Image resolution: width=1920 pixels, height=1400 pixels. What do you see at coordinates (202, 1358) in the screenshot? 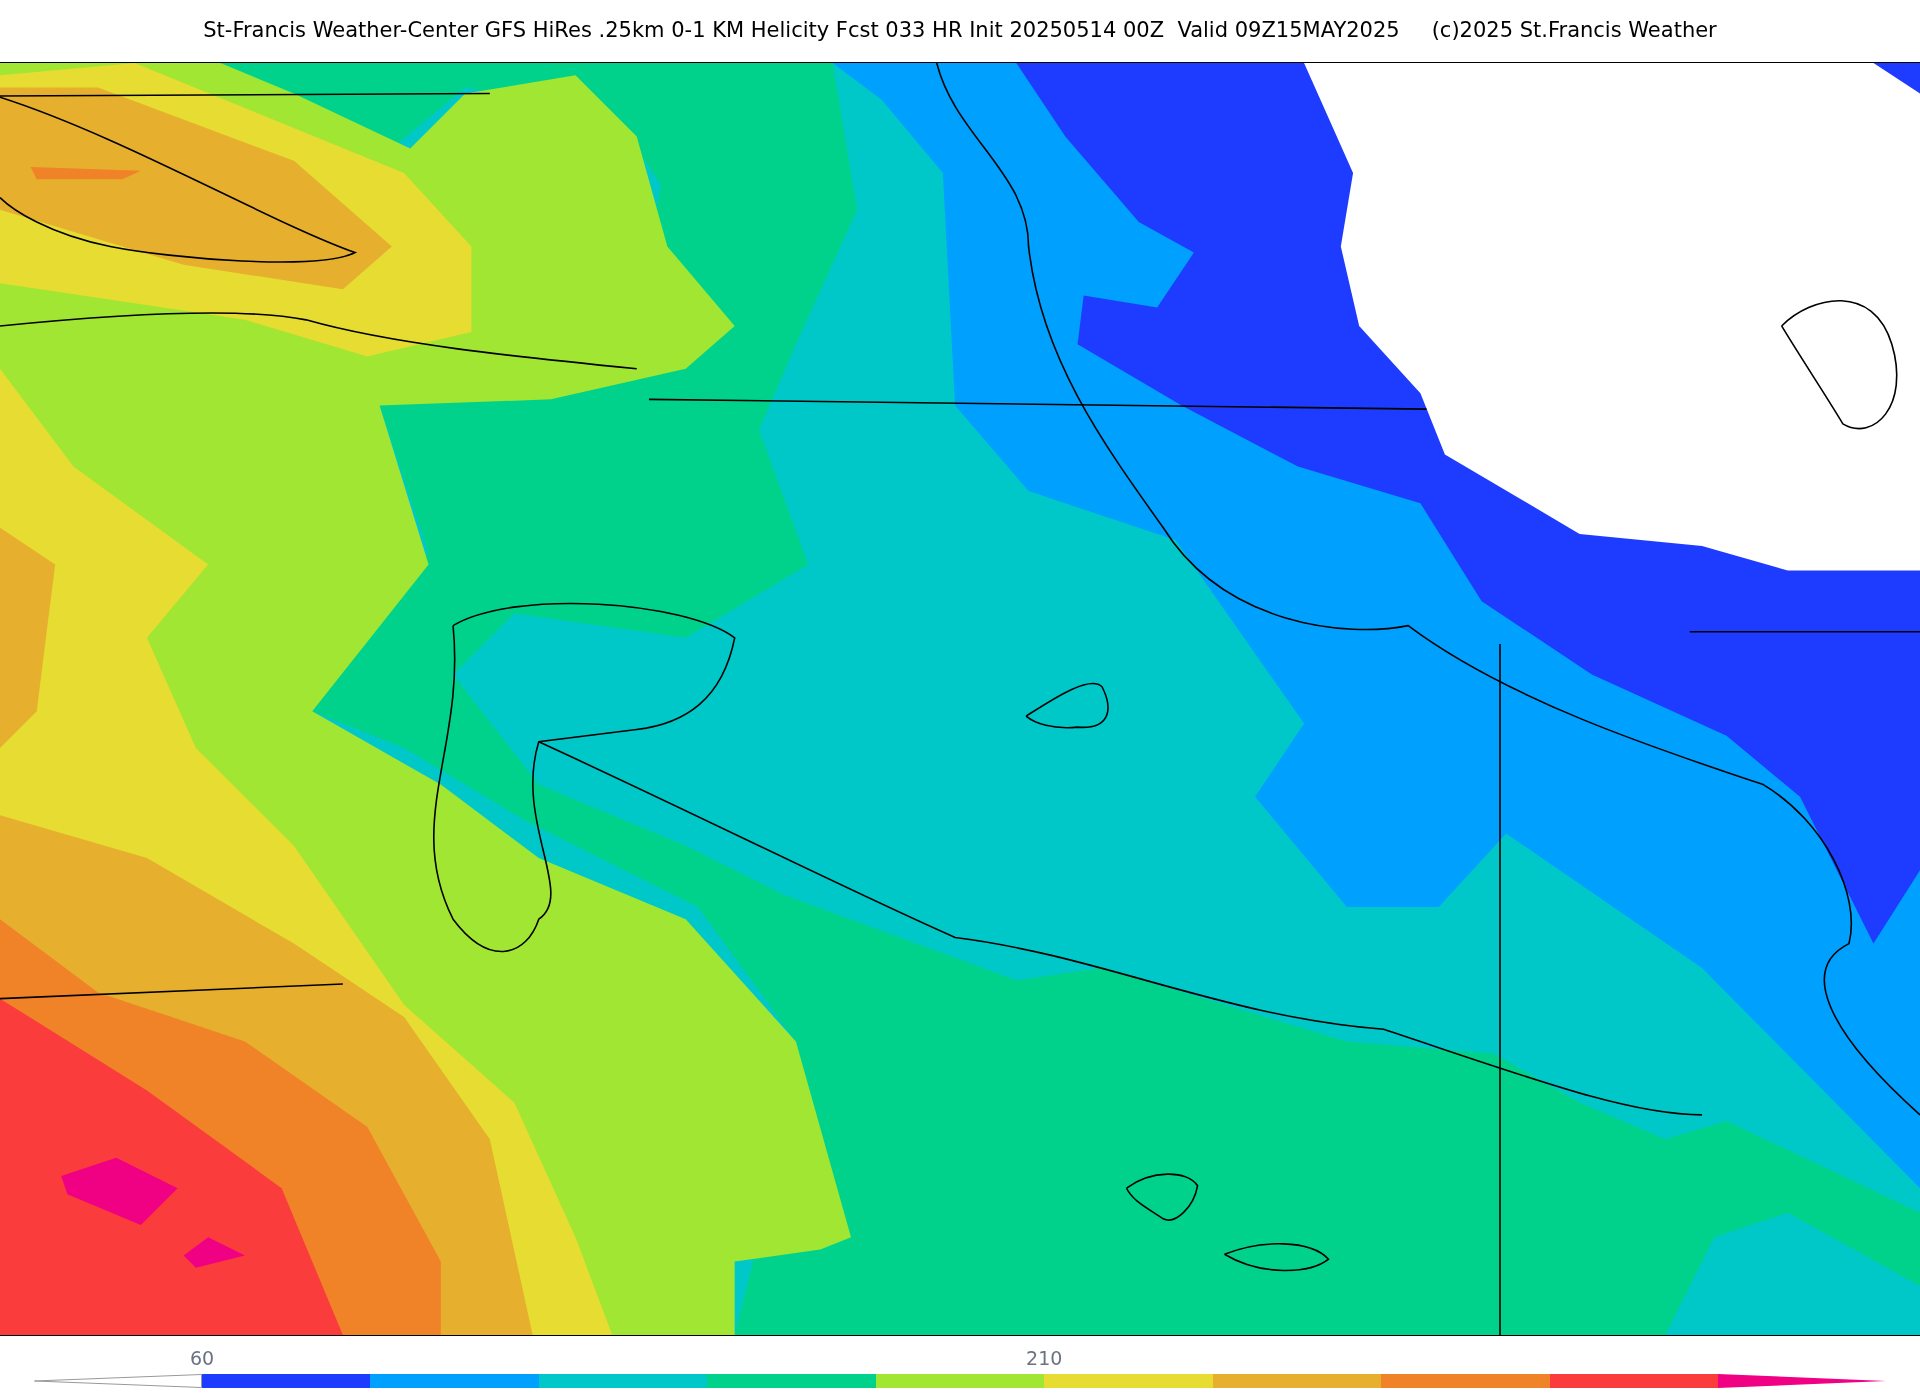
I see `colorbar-tick-label: 60` at bounding box center [202, 1358].